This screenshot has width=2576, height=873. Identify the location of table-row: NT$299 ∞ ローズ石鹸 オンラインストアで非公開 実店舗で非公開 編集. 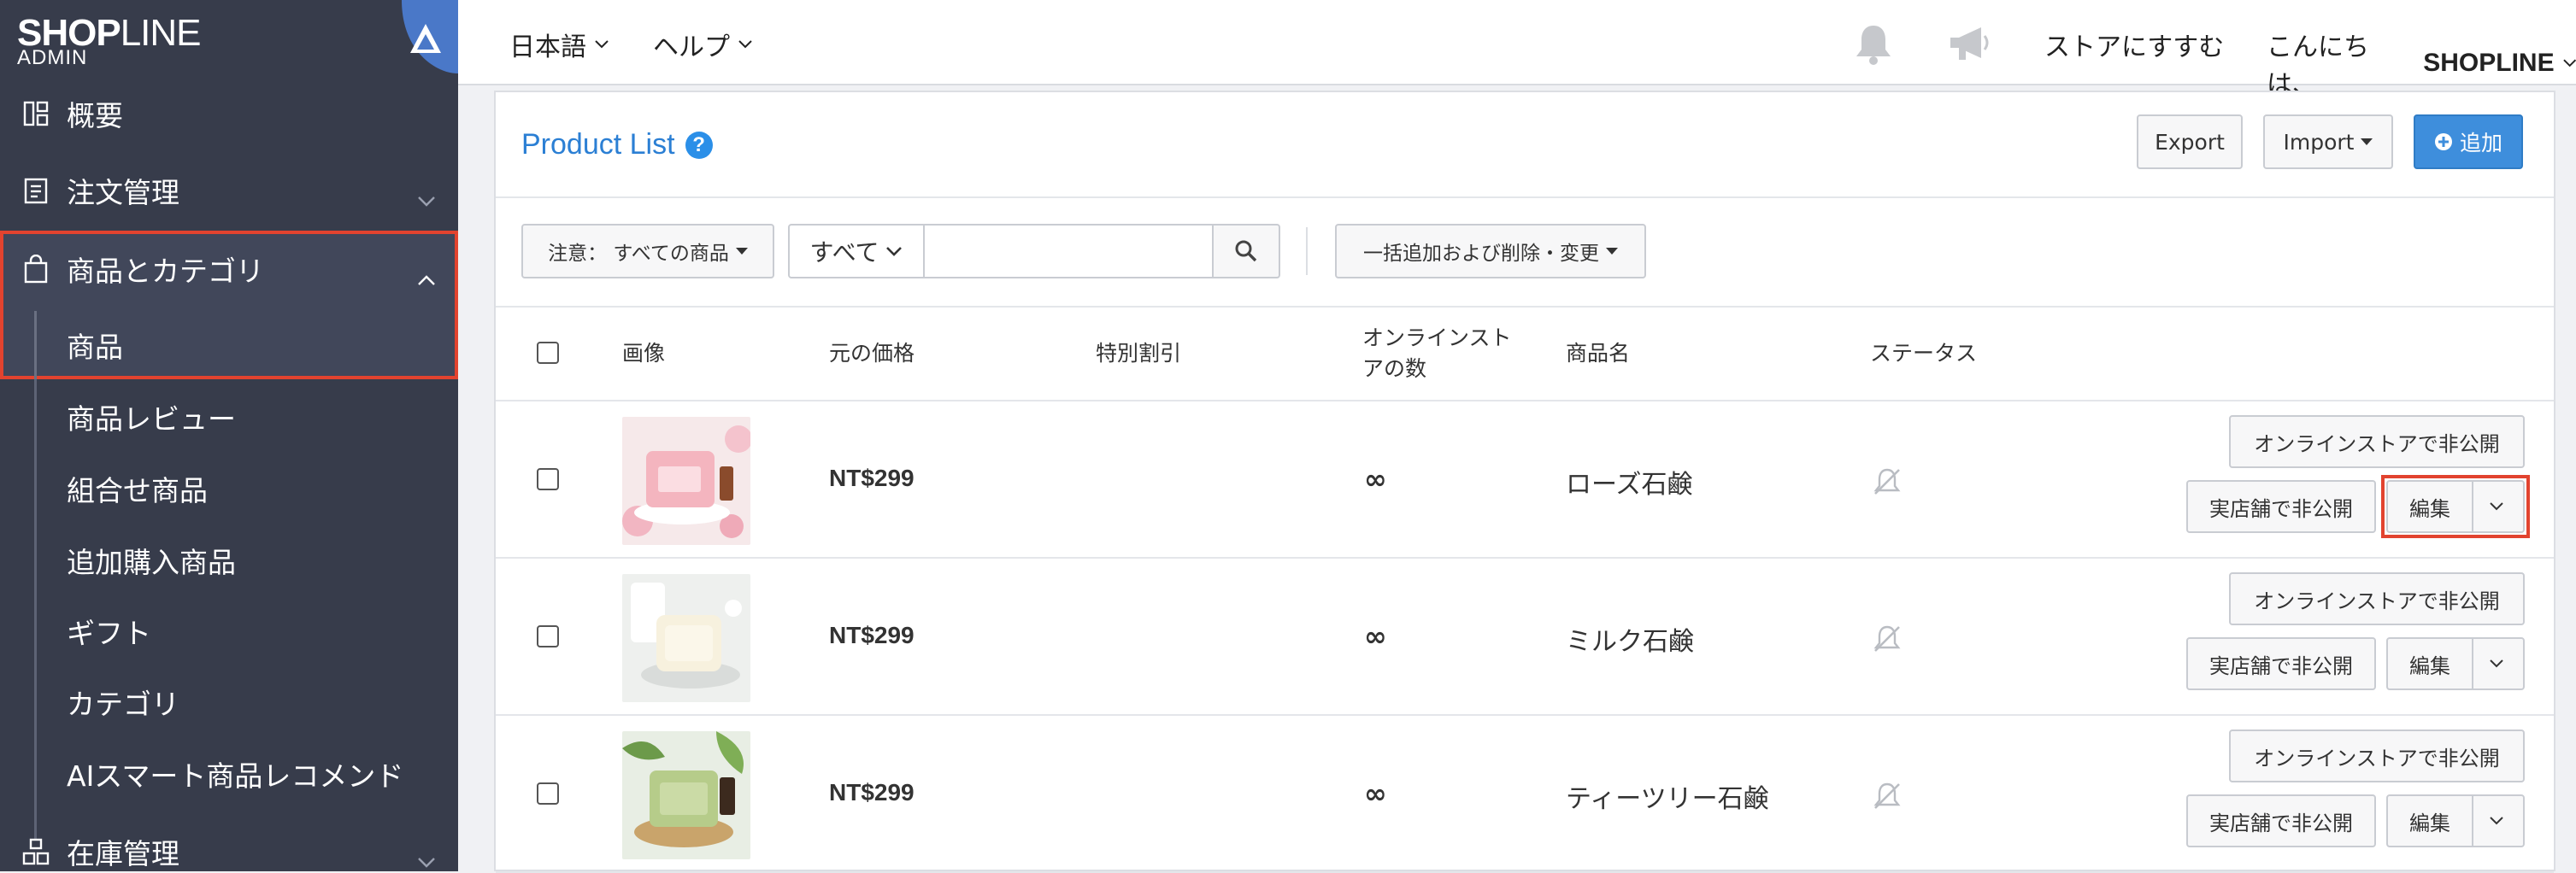
(1525, 480).